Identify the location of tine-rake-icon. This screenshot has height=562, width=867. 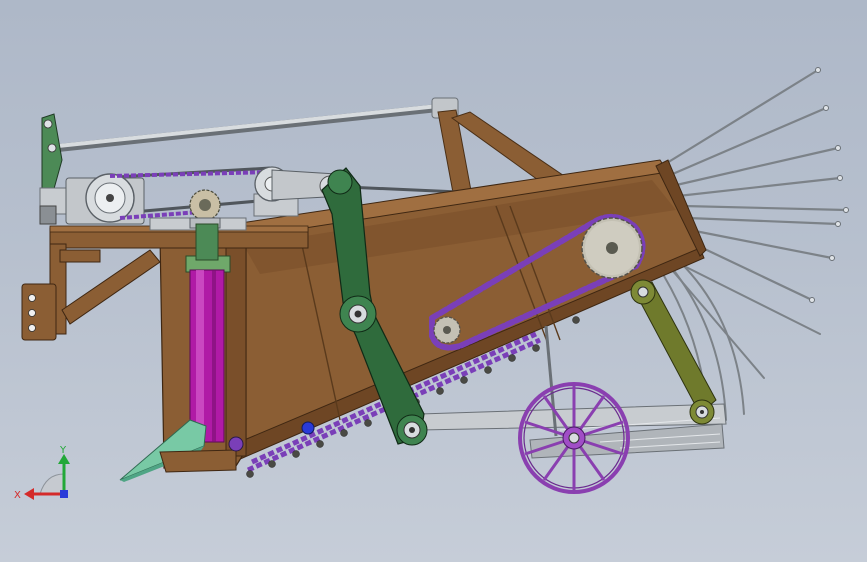
(754, 185).